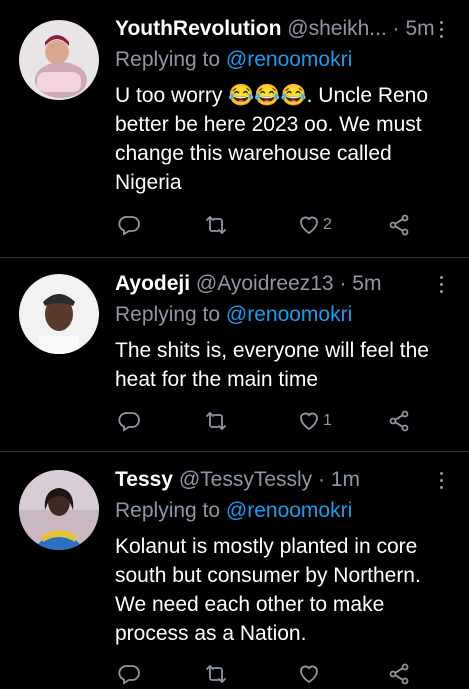 The width and height of the screenshot is (469, 689). What do you see at coordinates (327, 224) in the screenshot?
I see `like-count: 2` at bounding box center [327, 224].